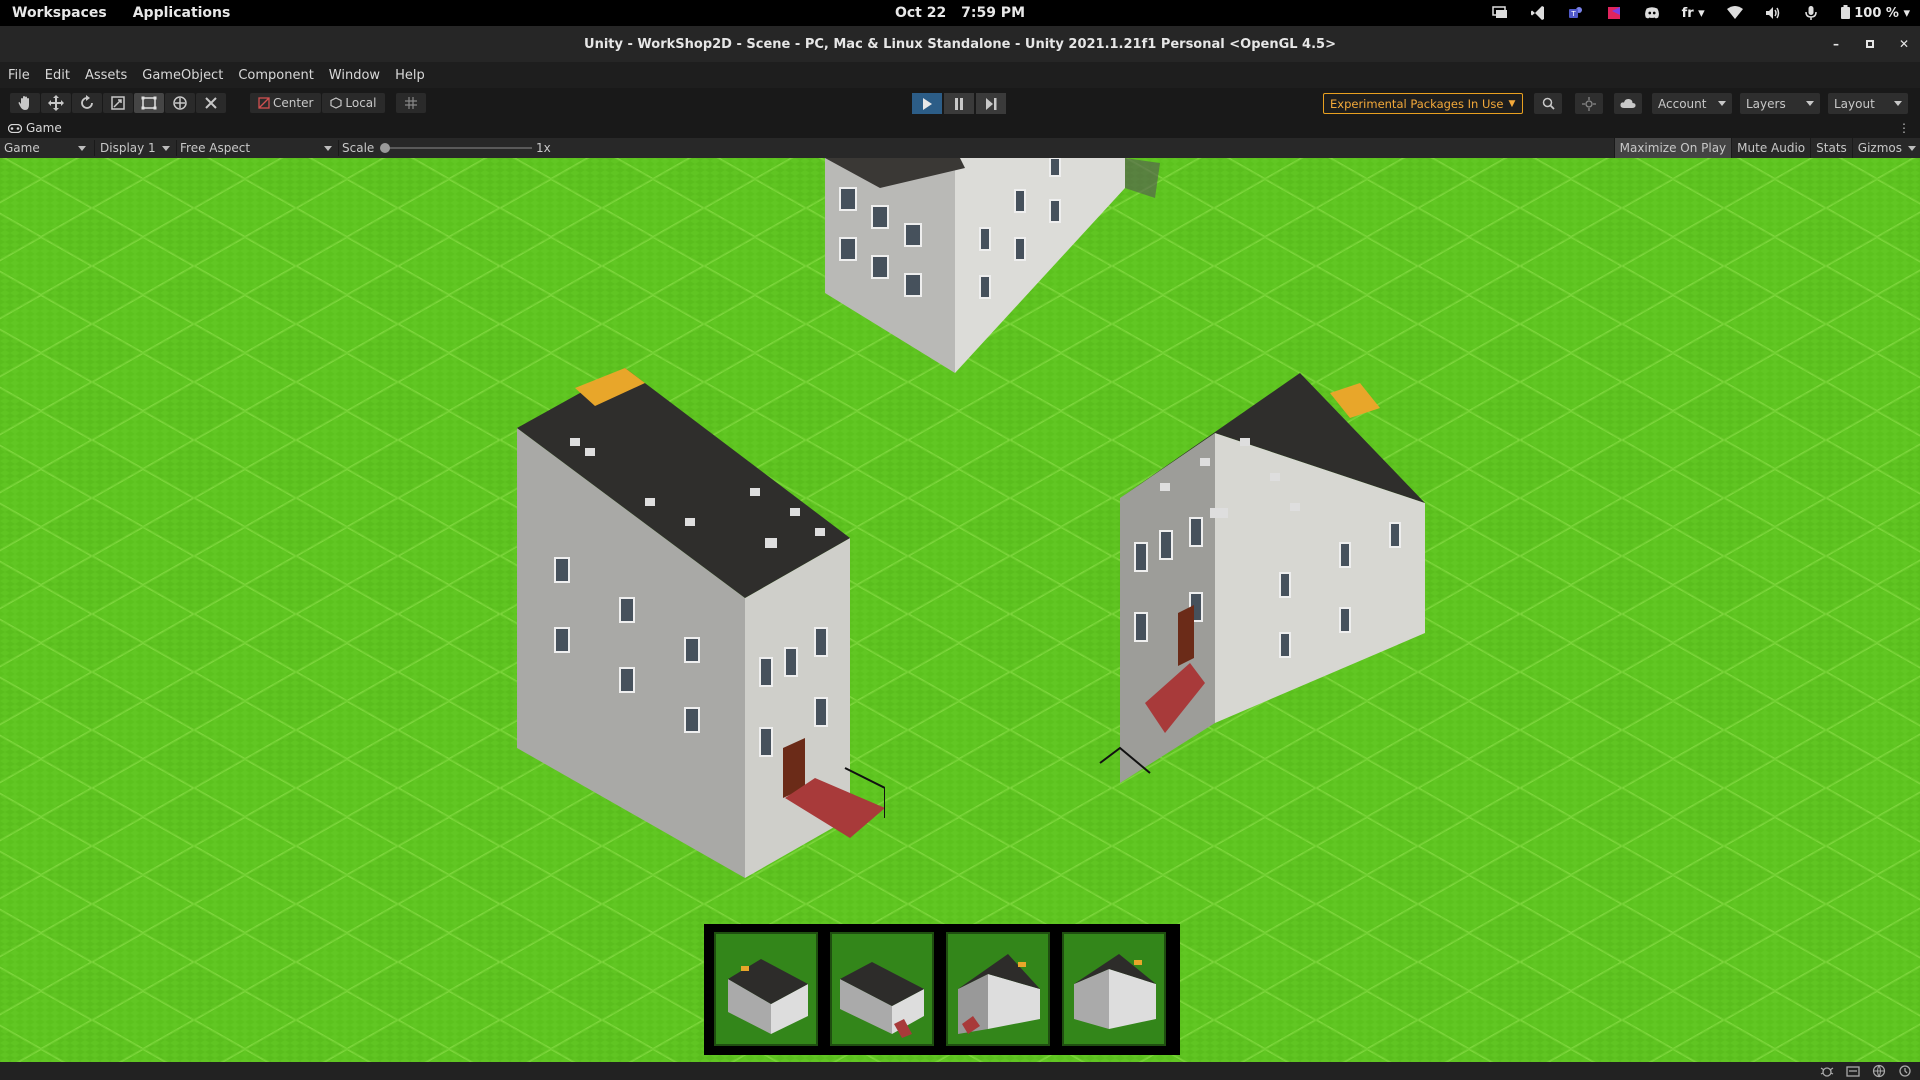 This screenshot has width=1920, height=1080. What do you see at coordinates (1885, 148) in the screenshot?
I see `gizmos-toggle: Gizmos` at bounding box center [1885, 148].